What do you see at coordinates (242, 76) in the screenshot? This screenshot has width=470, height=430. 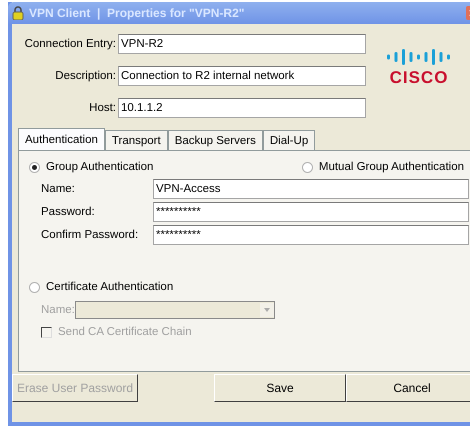 I see `text-field: Connection to R2 internal network` at bounding box center [242, 76].